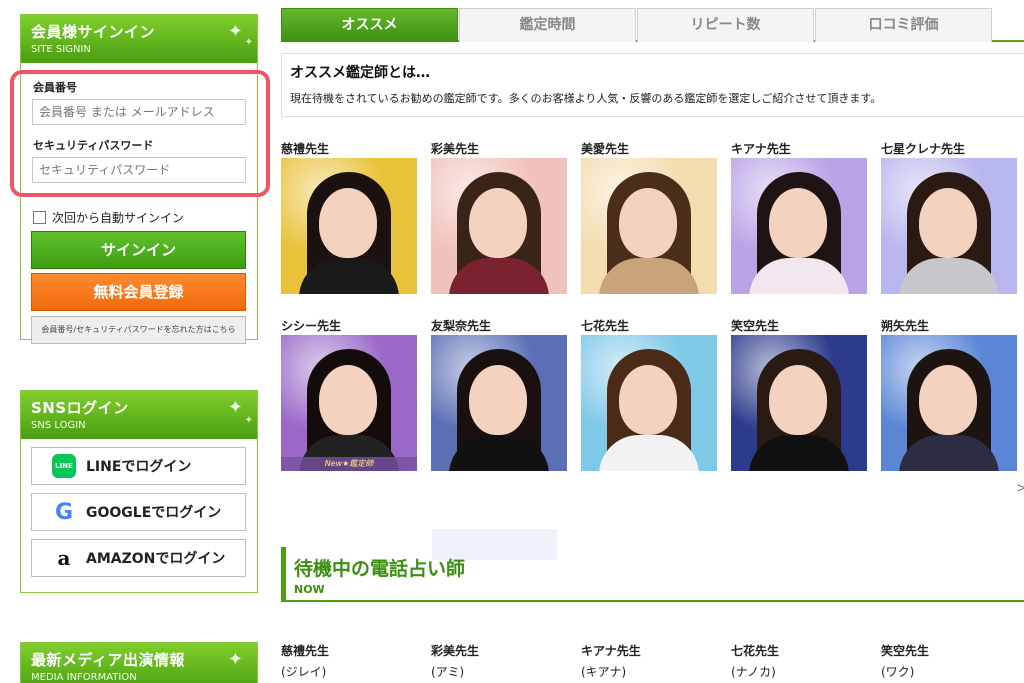 The width and height of the screenshot is (1024, 683). I want to click on waiting-advisor-reading: (ナノカ), so click(753, 672).